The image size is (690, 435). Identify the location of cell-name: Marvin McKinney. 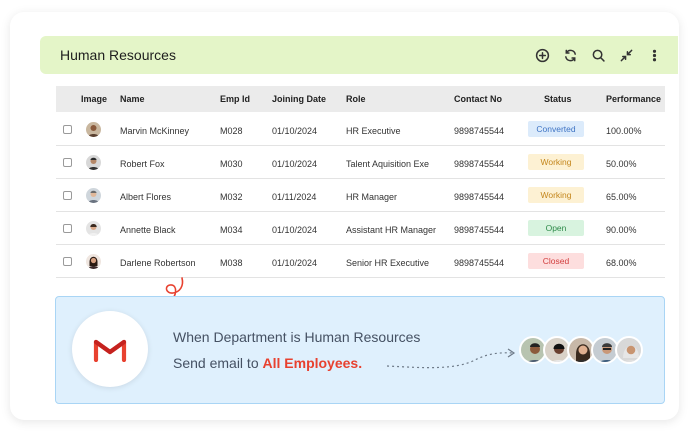
(155, 131).